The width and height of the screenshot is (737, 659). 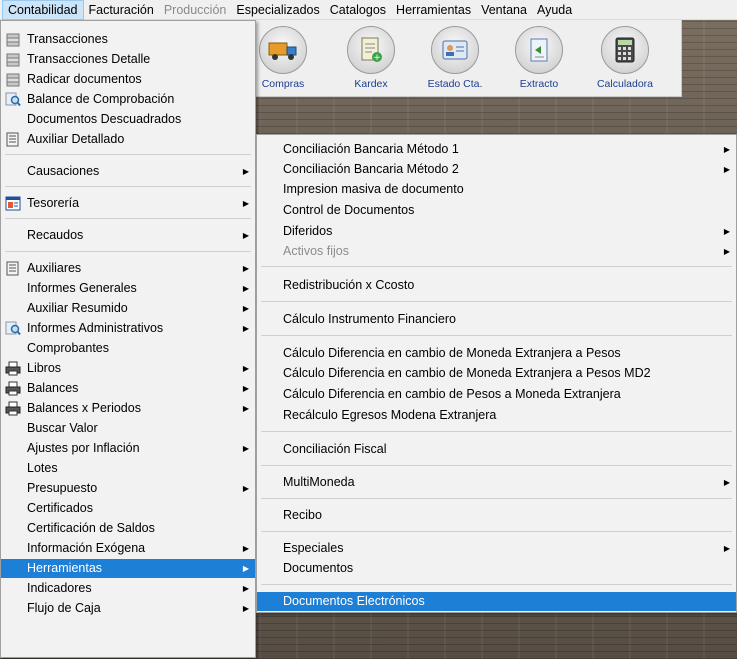 I want to click on menu-item-conciliacion-metodo-1: Conciliación Bancaria Método 1 ▶, so click(x=496, y=149).